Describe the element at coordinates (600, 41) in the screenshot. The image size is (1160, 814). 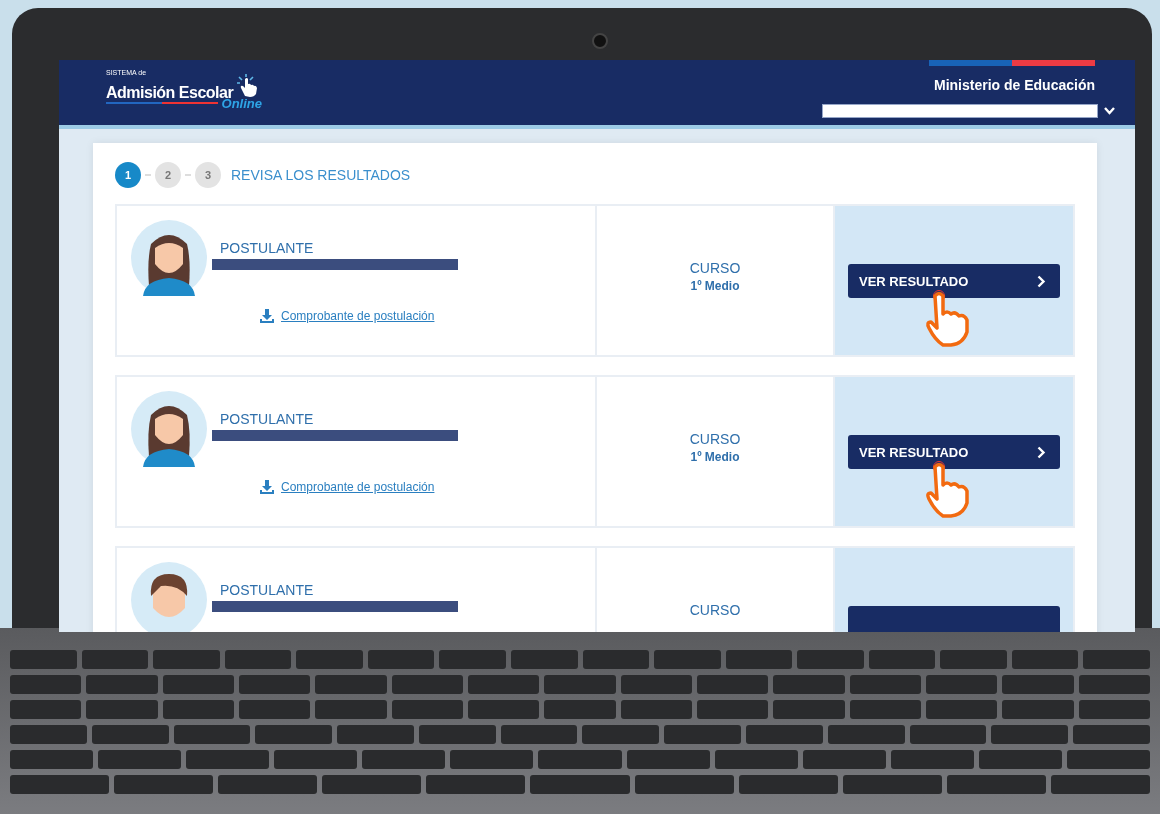
I see `camera-icon` at that location.